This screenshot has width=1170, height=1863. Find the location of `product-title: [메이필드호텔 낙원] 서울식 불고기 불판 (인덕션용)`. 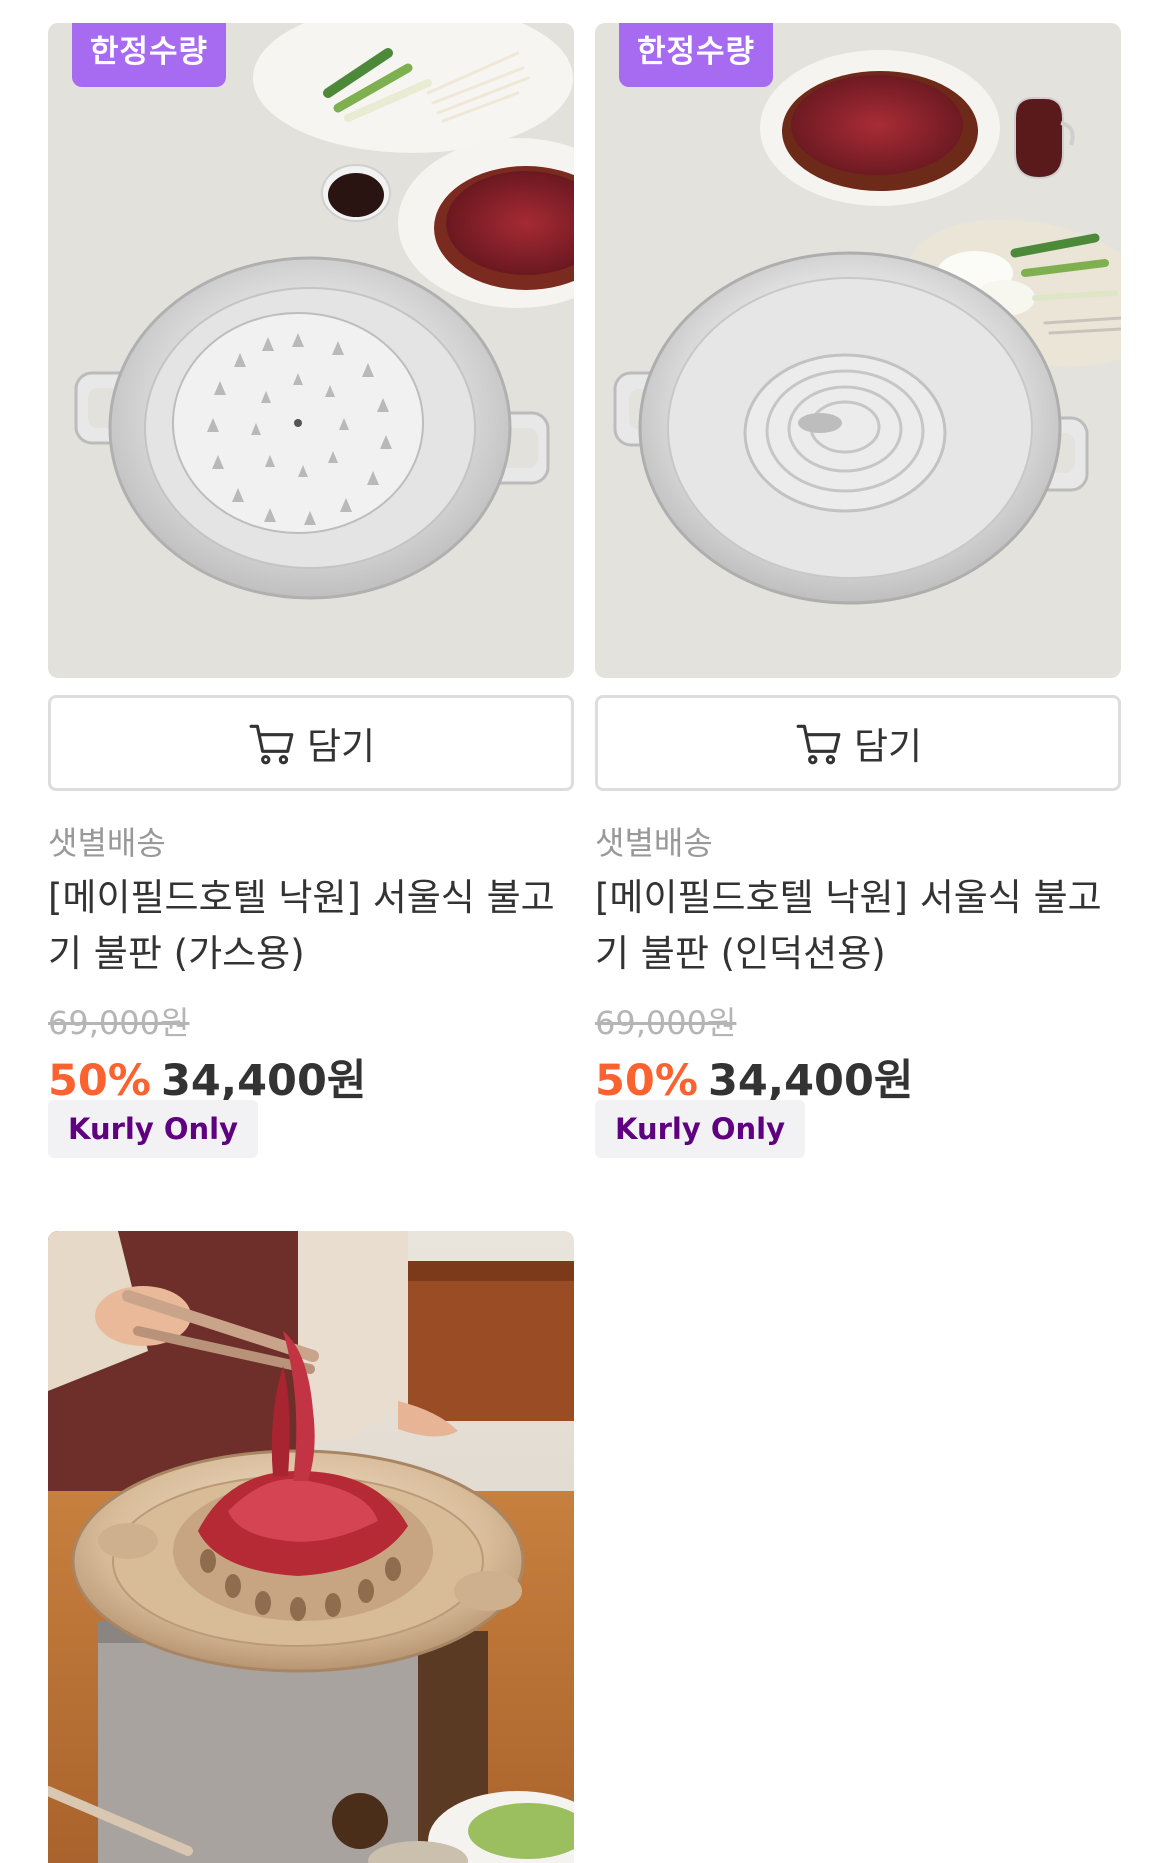

product-title: [메이필드호텔 낙원] 서울식 불고기 불판 (인덕션용) is located at coordinates (858, 926).